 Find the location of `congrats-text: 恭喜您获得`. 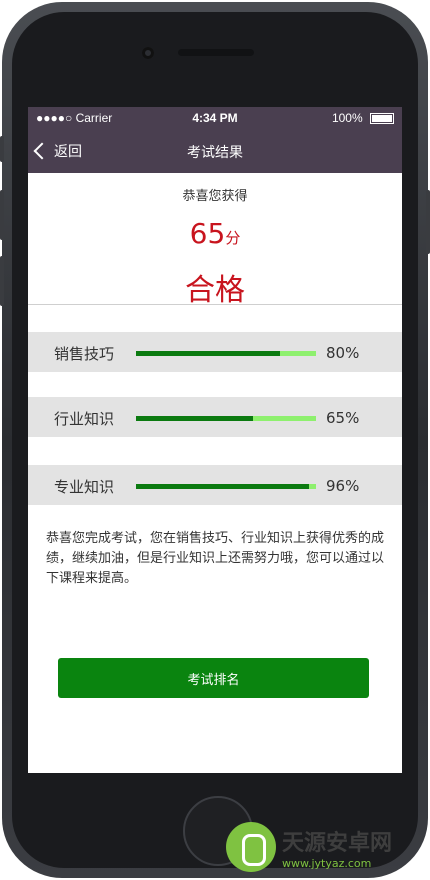

congrats-text: 恭喜您获得 is located at coordinates (215, 196).